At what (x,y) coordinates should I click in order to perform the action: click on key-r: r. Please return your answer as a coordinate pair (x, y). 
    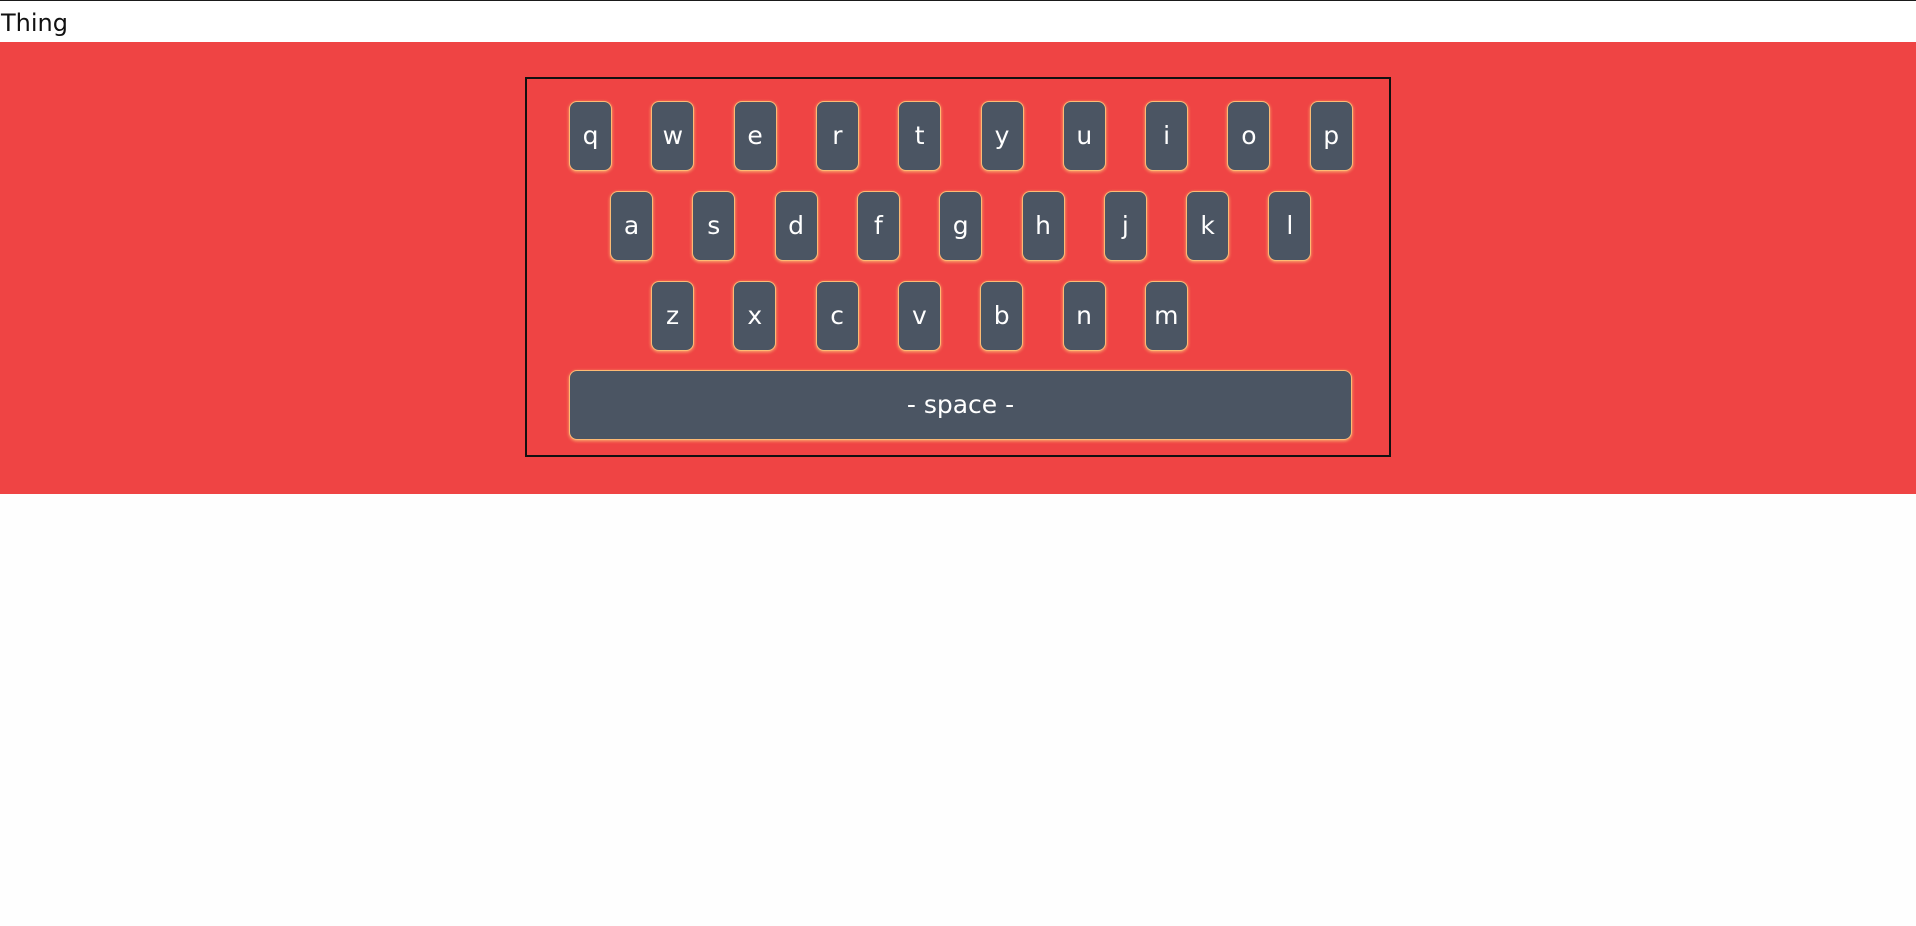
    Looking at the image, I should click on (837, 136).